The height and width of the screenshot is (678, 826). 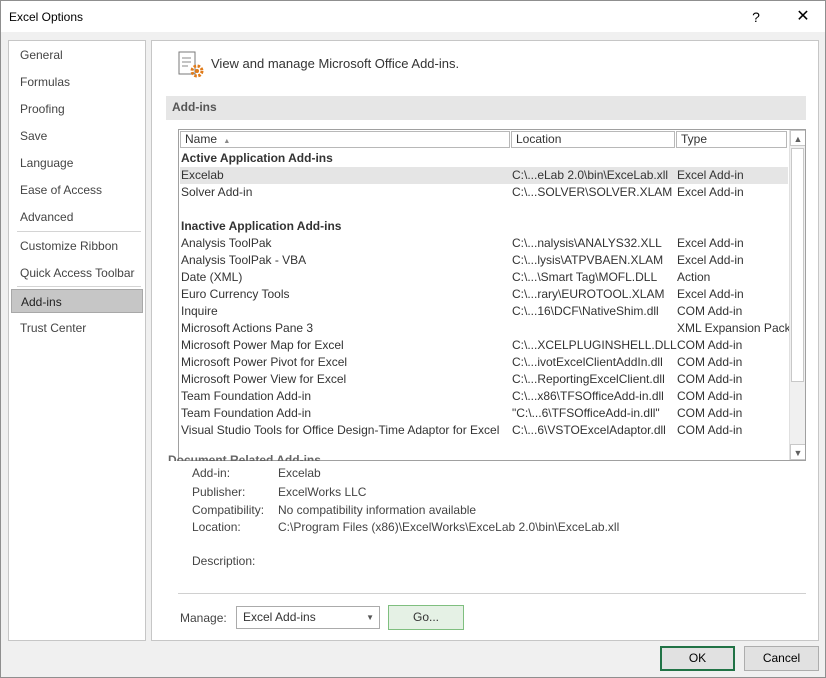 What do you see at coordinates (216, 527) in the screenshot?
I see `detail-location-label: Location:` at bounding box center [216, 527].